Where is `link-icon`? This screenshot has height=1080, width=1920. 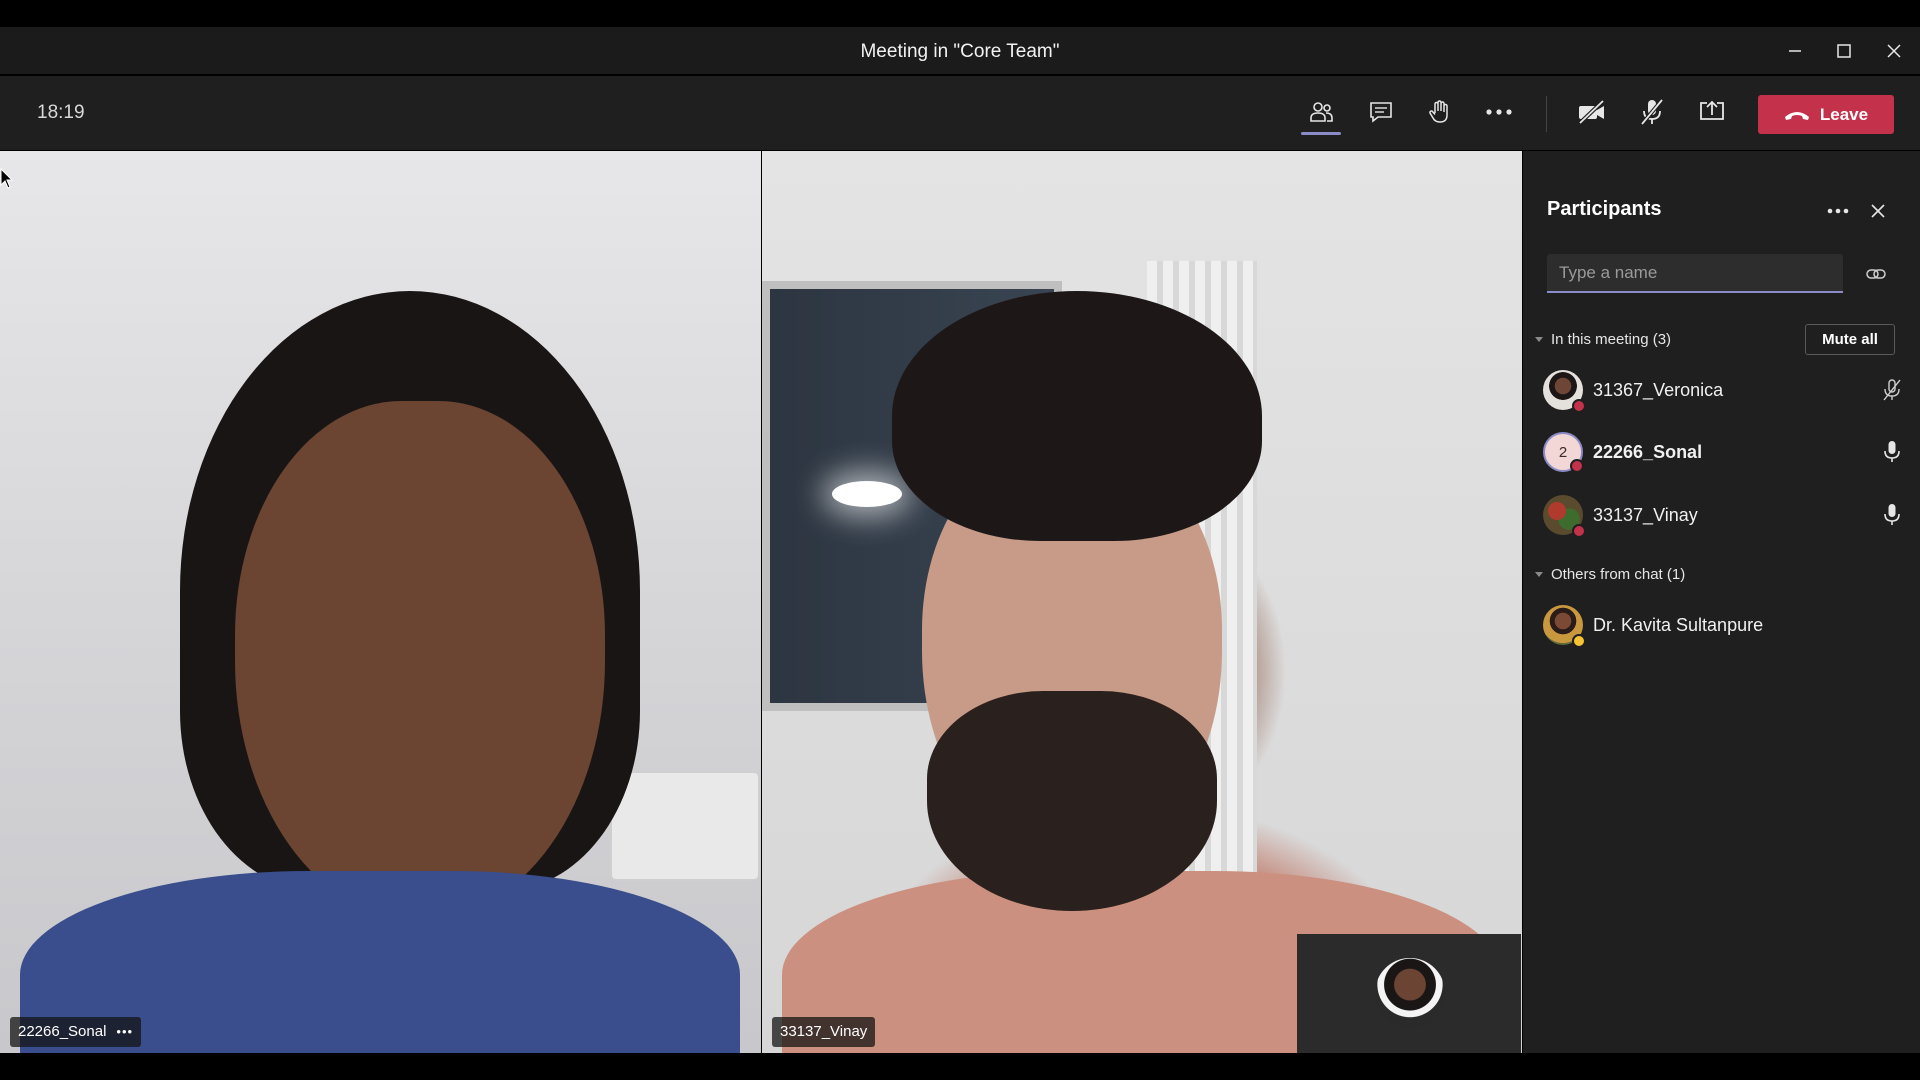
link-icon is located at coordinates (1876, 274).